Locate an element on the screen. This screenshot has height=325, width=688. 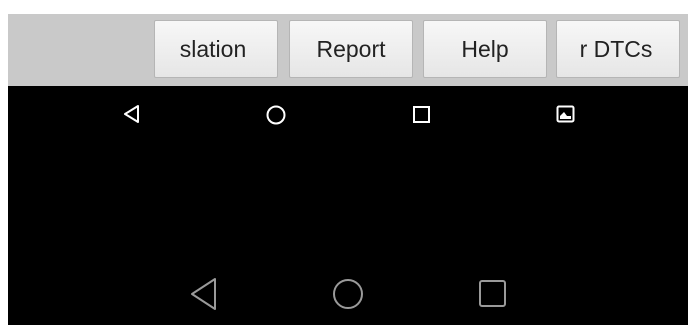
report-button: Report is located at coordinates (351, 49).